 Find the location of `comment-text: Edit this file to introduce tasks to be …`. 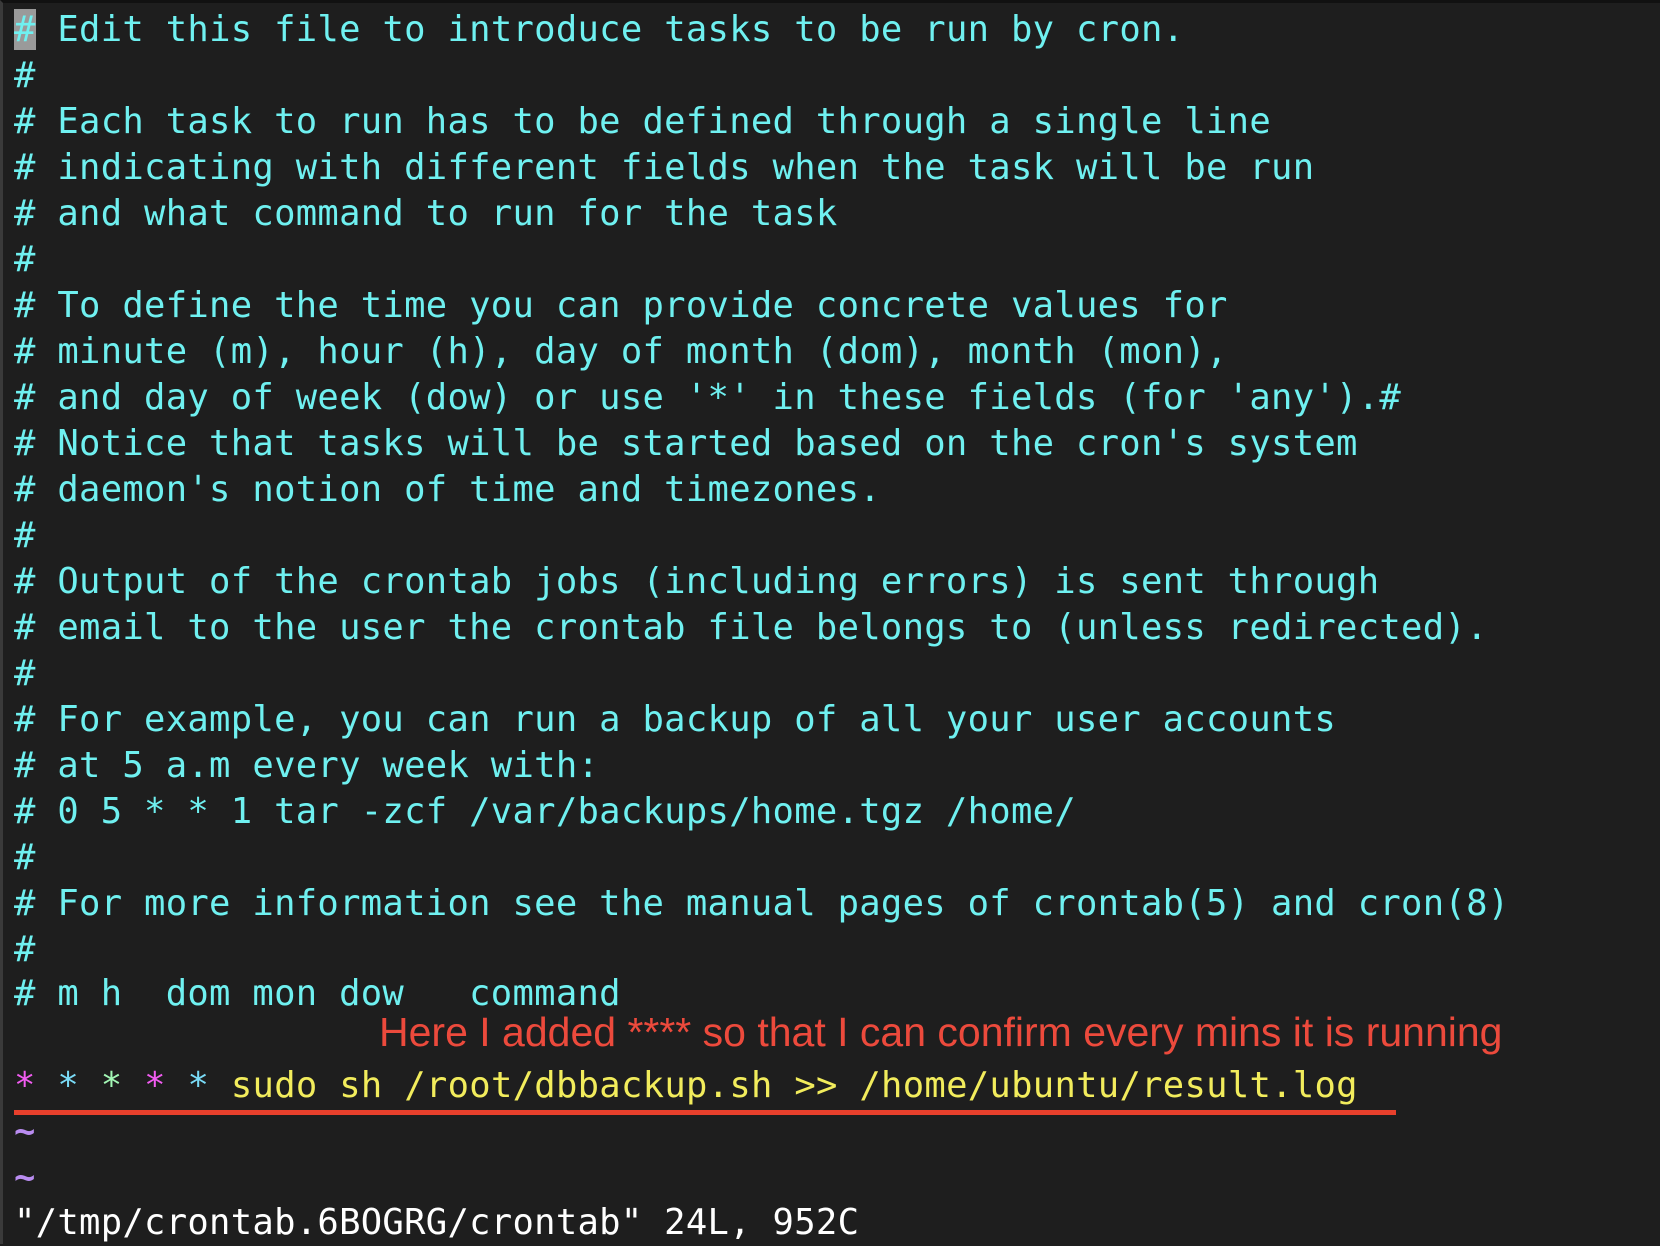

comment-text: Edit this file to introduce tasks to be … is located at coordinates (610, 29).